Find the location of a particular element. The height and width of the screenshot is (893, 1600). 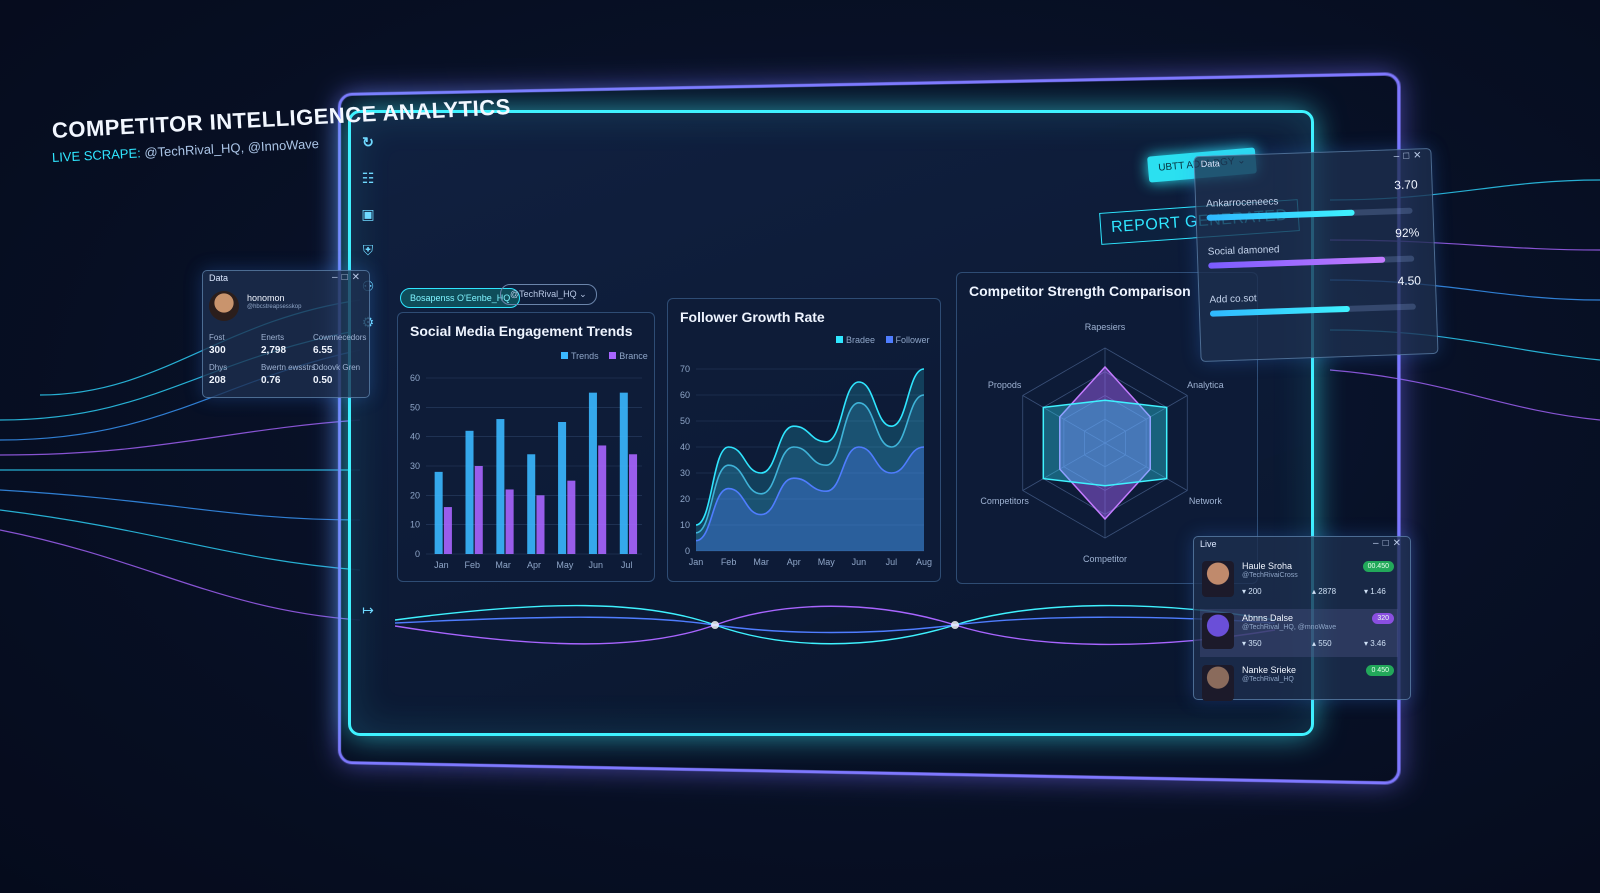

stat-value: 0.50 is located at coordinates (323, 380).